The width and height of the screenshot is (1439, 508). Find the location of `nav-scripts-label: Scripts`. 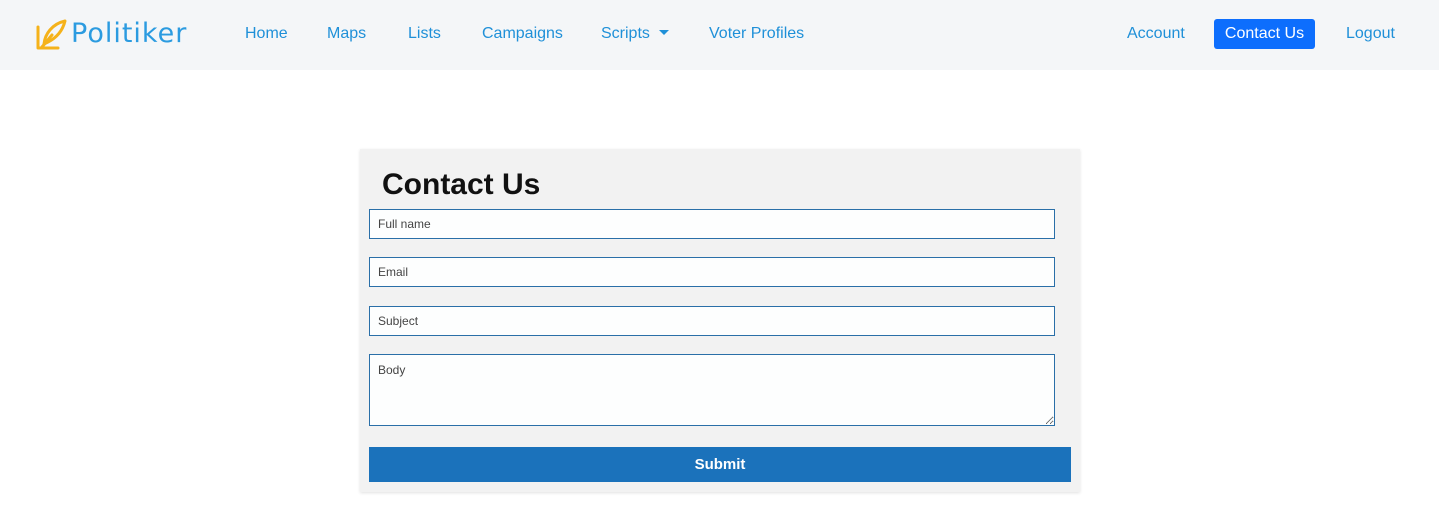

nav-scripts-label: Scripts is located at coordinates (625, 33).